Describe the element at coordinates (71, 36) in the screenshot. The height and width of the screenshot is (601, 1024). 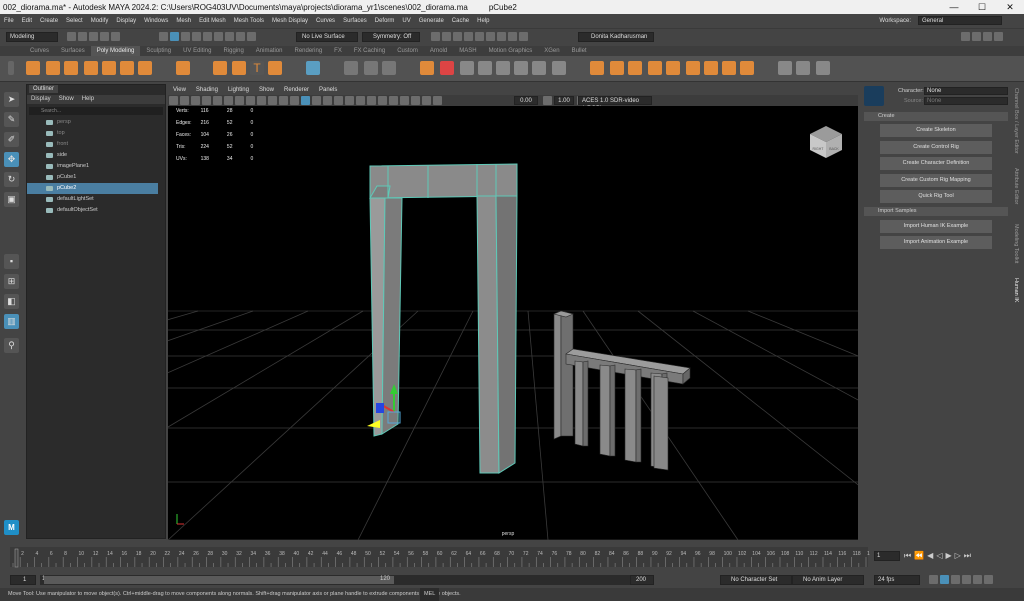
I see `new-scene-icon` at that location.